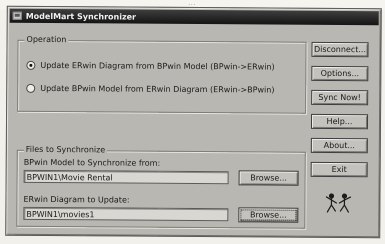  Describe the element at coordinates (92, 162) in the screenshot. I see `bpwin-model-label: BPwin Model to Synchronize from:` at that location.